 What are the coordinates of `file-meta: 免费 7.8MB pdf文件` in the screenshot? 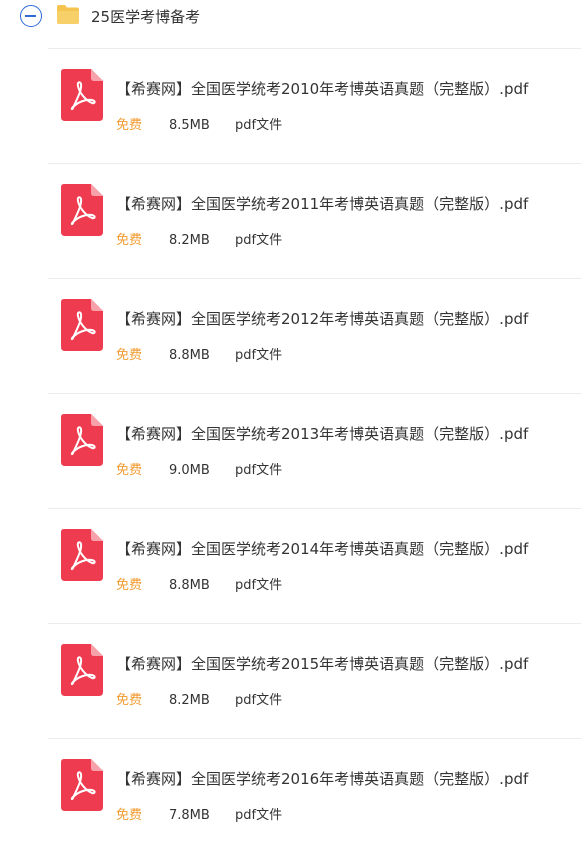 It's located at (199, 813).